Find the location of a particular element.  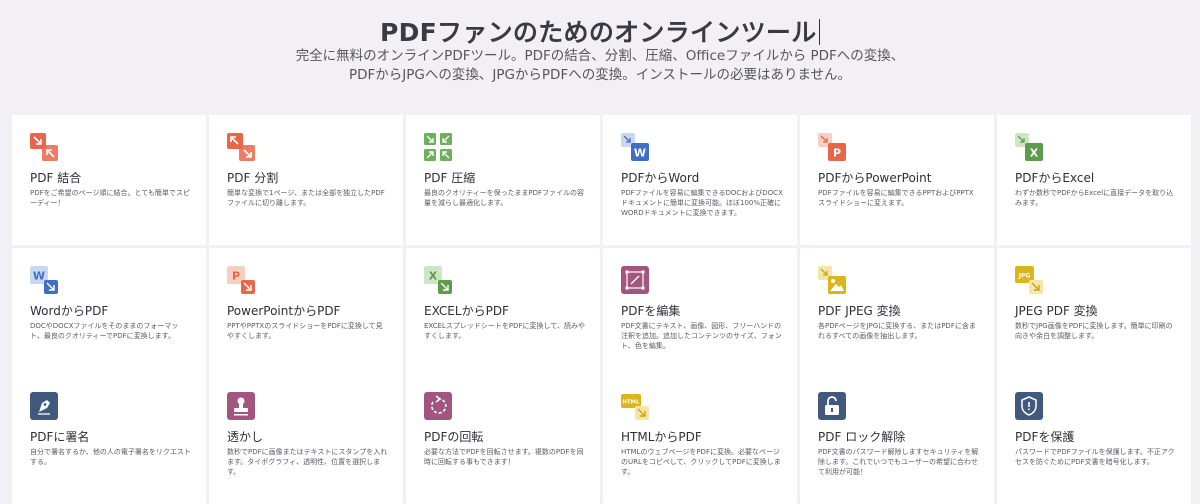

tool-description: 自分で署名するか、他の人の電子署名をリクエストする。 is located at coordinates (110, 457).